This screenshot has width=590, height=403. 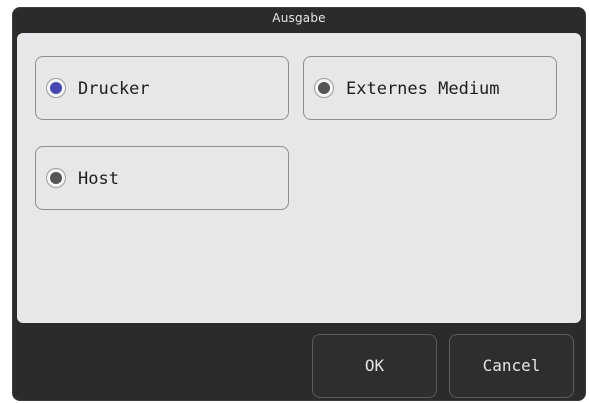 What do you see at coordinates (162, 88) in the screenshot?
I see `option-drucker: Drucker` at bounding box center [162, 88].